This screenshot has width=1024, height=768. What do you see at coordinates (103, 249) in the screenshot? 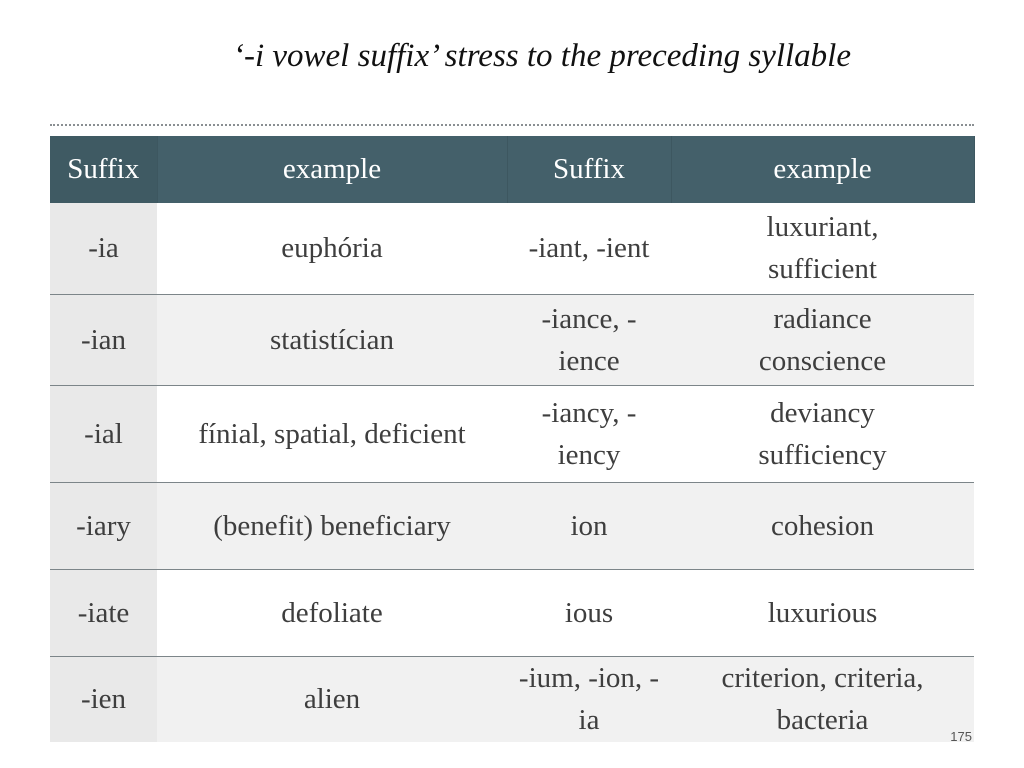
I see `suffix-cell: -ia` at bounding box center [103, 249].